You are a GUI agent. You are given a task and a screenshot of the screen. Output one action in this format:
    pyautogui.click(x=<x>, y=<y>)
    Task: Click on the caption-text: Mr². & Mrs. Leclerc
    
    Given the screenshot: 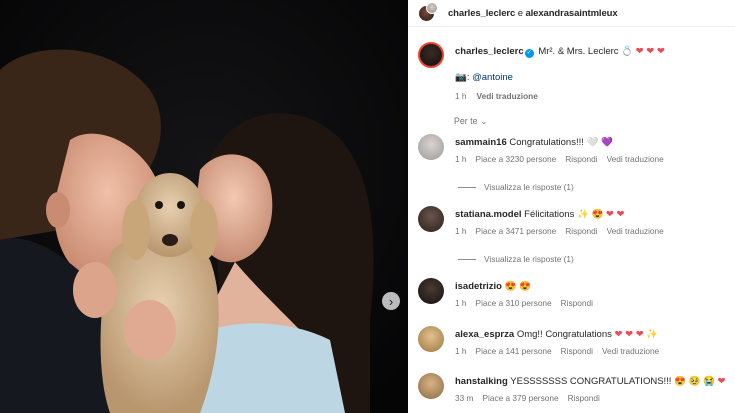 What is the action you would take?
    pyautogui.click(x=578, y=51)
    